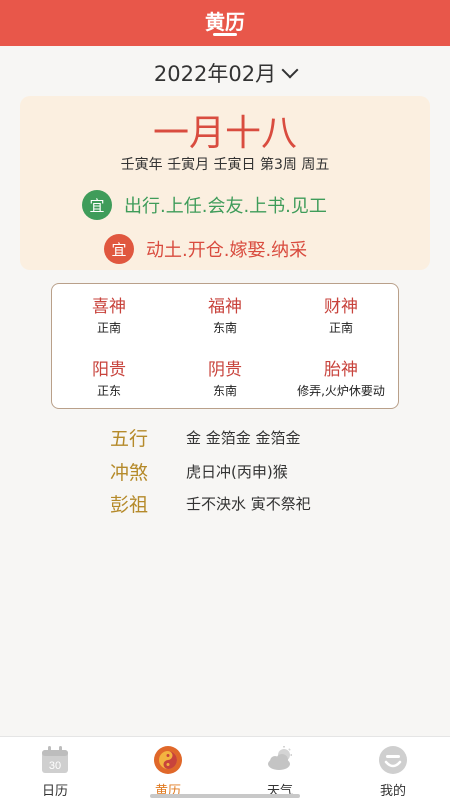 The height and width of the screenshot is (801, 450). I want to click on avoid-row: 宜 动土.开仓.嫁娶.纳采, so click(205, 249).